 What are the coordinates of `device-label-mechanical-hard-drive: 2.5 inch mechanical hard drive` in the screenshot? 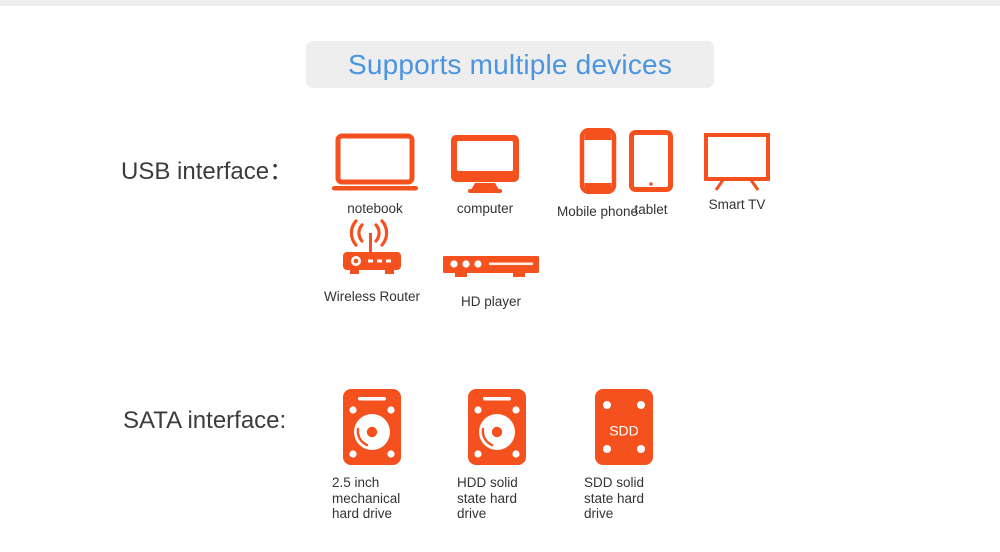 It's located at (366, 498).